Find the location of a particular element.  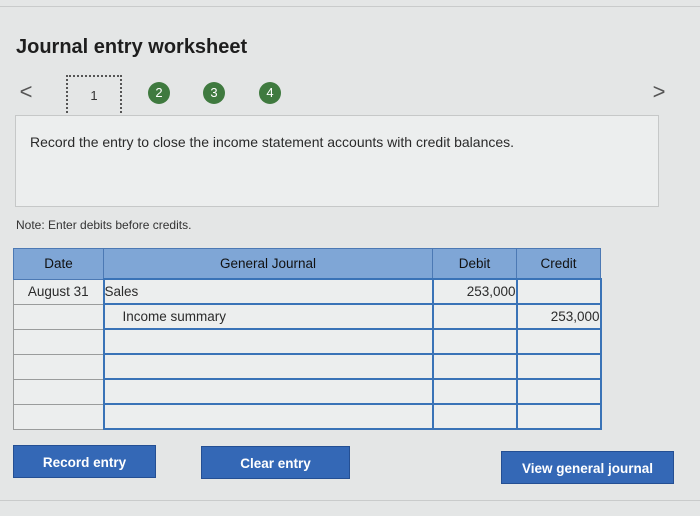

bottom-divider is located at coordinates (350, 500).